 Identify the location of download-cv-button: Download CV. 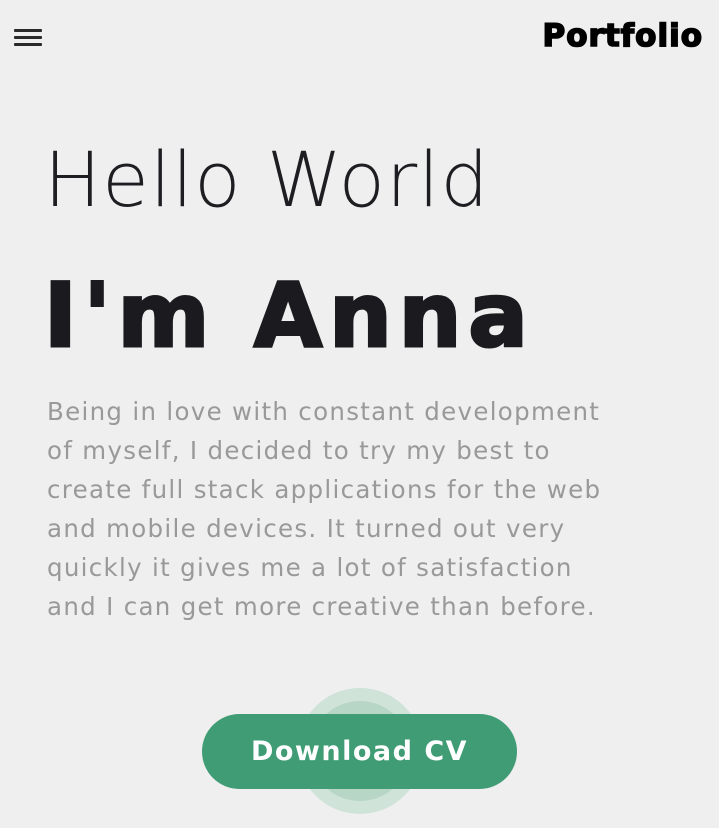
(359, 751).